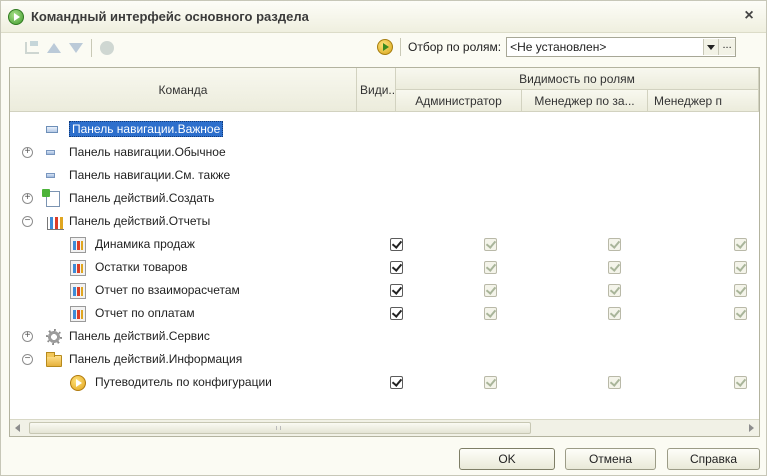 The width and height of the screenshot is (767, 476). I want to click on default-button, so click(107, 48).